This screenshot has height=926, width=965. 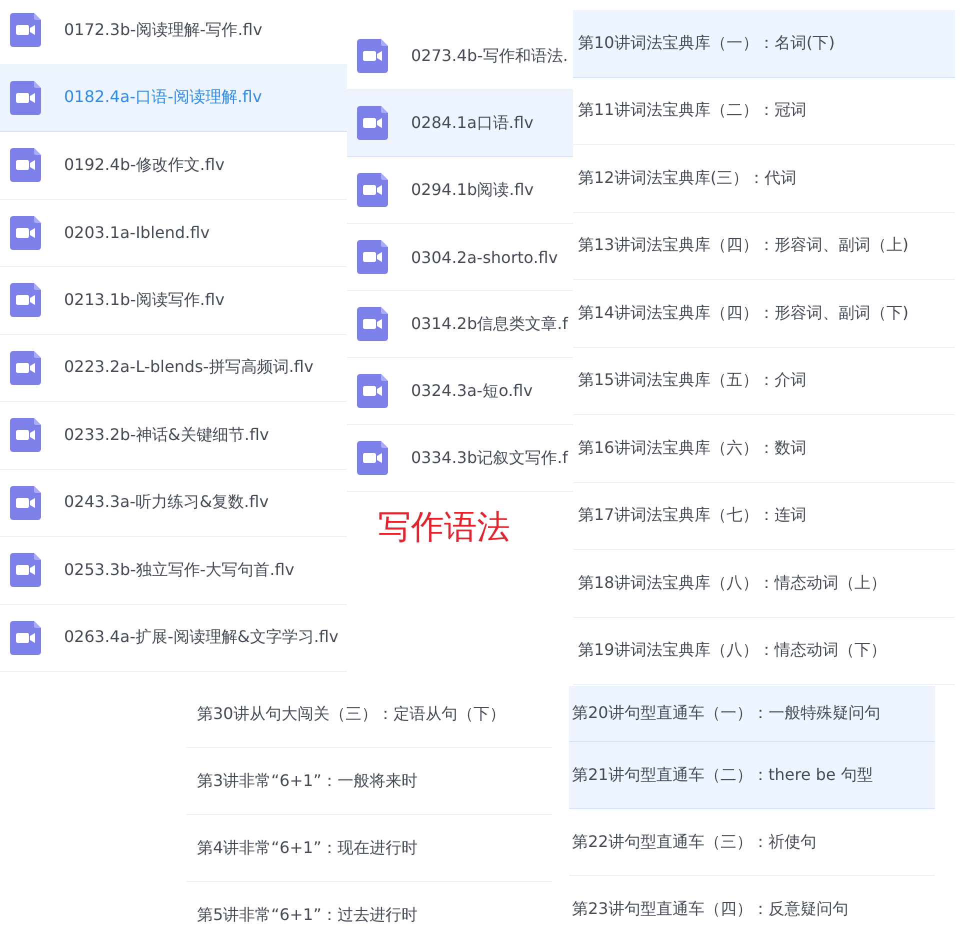 I want to click on lesson-row: 第19讲词法宝典库（八）：情态动词（下）, so click(x=764, y=651).